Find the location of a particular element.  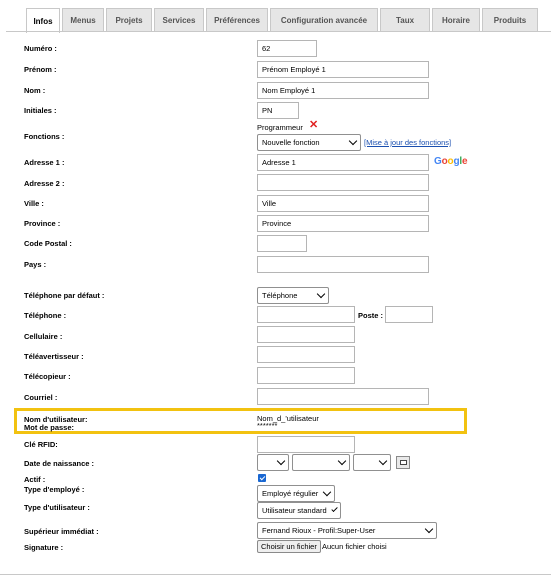

actif-checkbox is located at coordinates (262, 478).